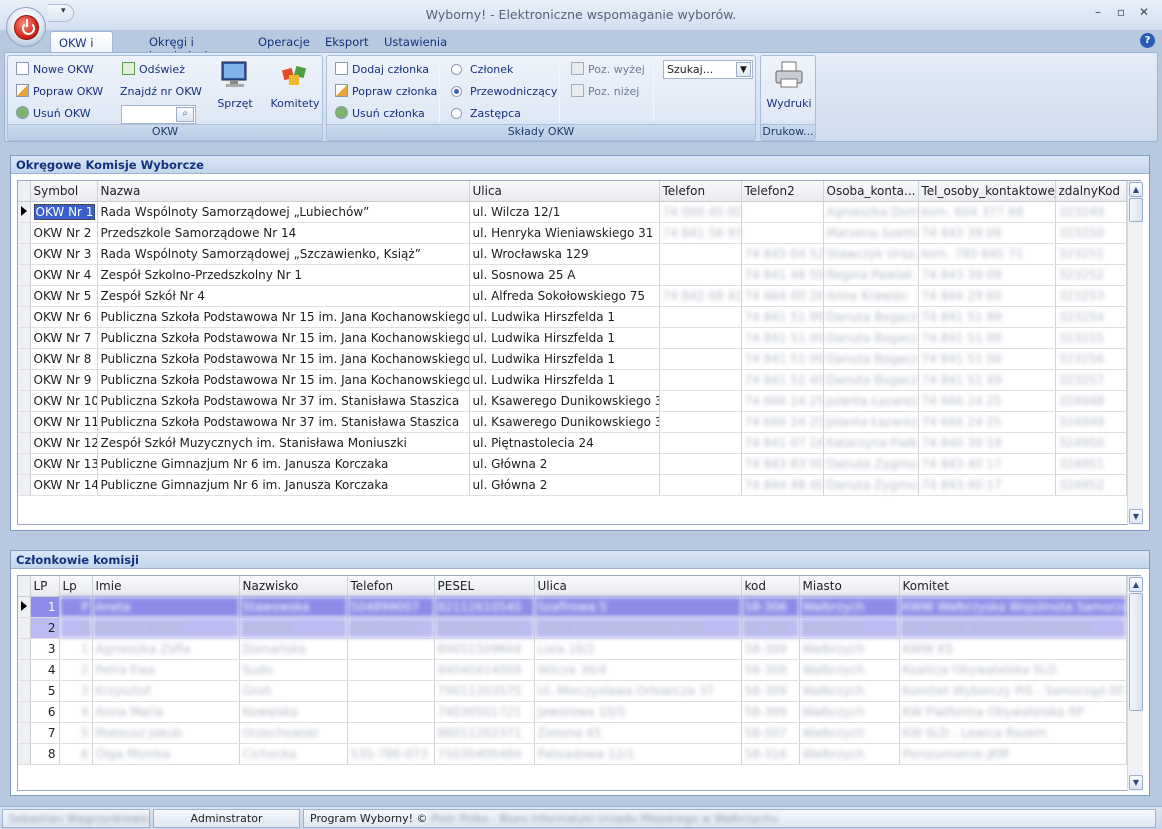 This screenshot has width=1162, height=829. I want to click on column-header-nazwisko: Nazwisko, so click(293, 586).